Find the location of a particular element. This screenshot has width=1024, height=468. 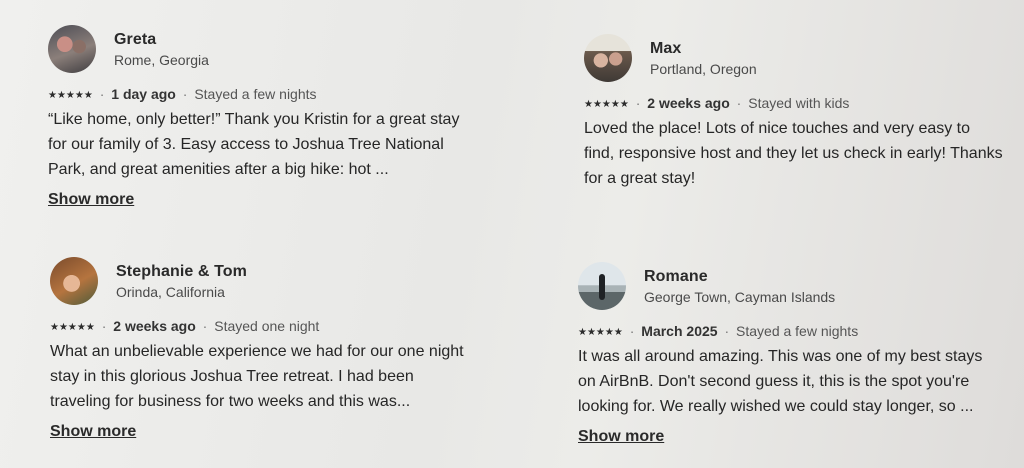

review-meta: ★★★★★ · 2 weeks ago · Stayed with kids is located at coordinates (804, 103).